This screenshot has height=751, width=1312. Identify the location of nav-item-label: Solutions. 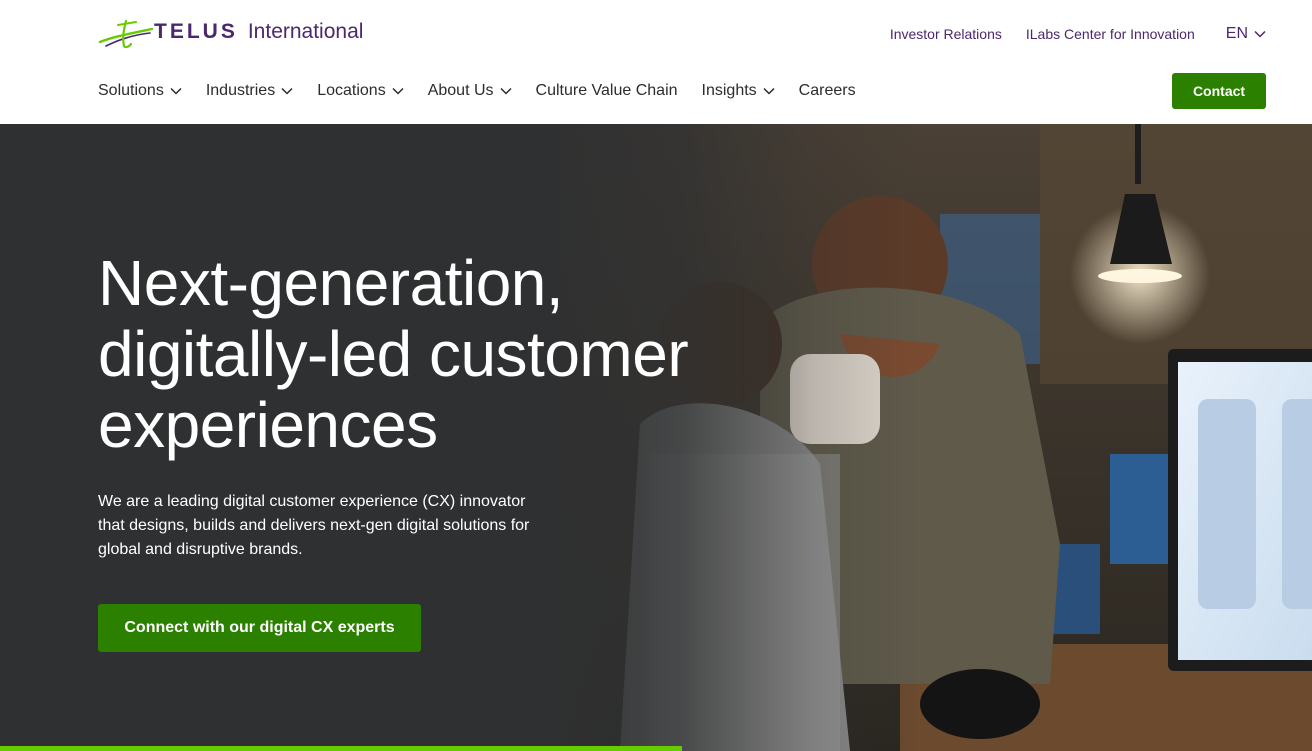
(131, 90).